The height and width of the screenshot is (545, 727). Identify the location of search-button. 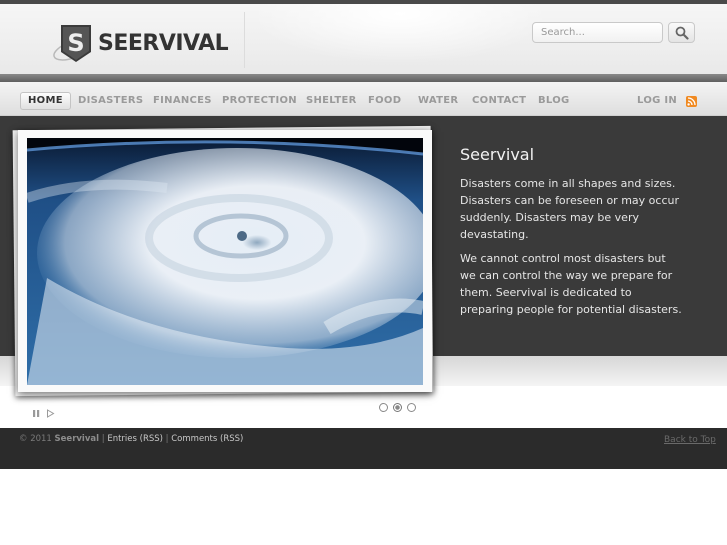
(681, 32).